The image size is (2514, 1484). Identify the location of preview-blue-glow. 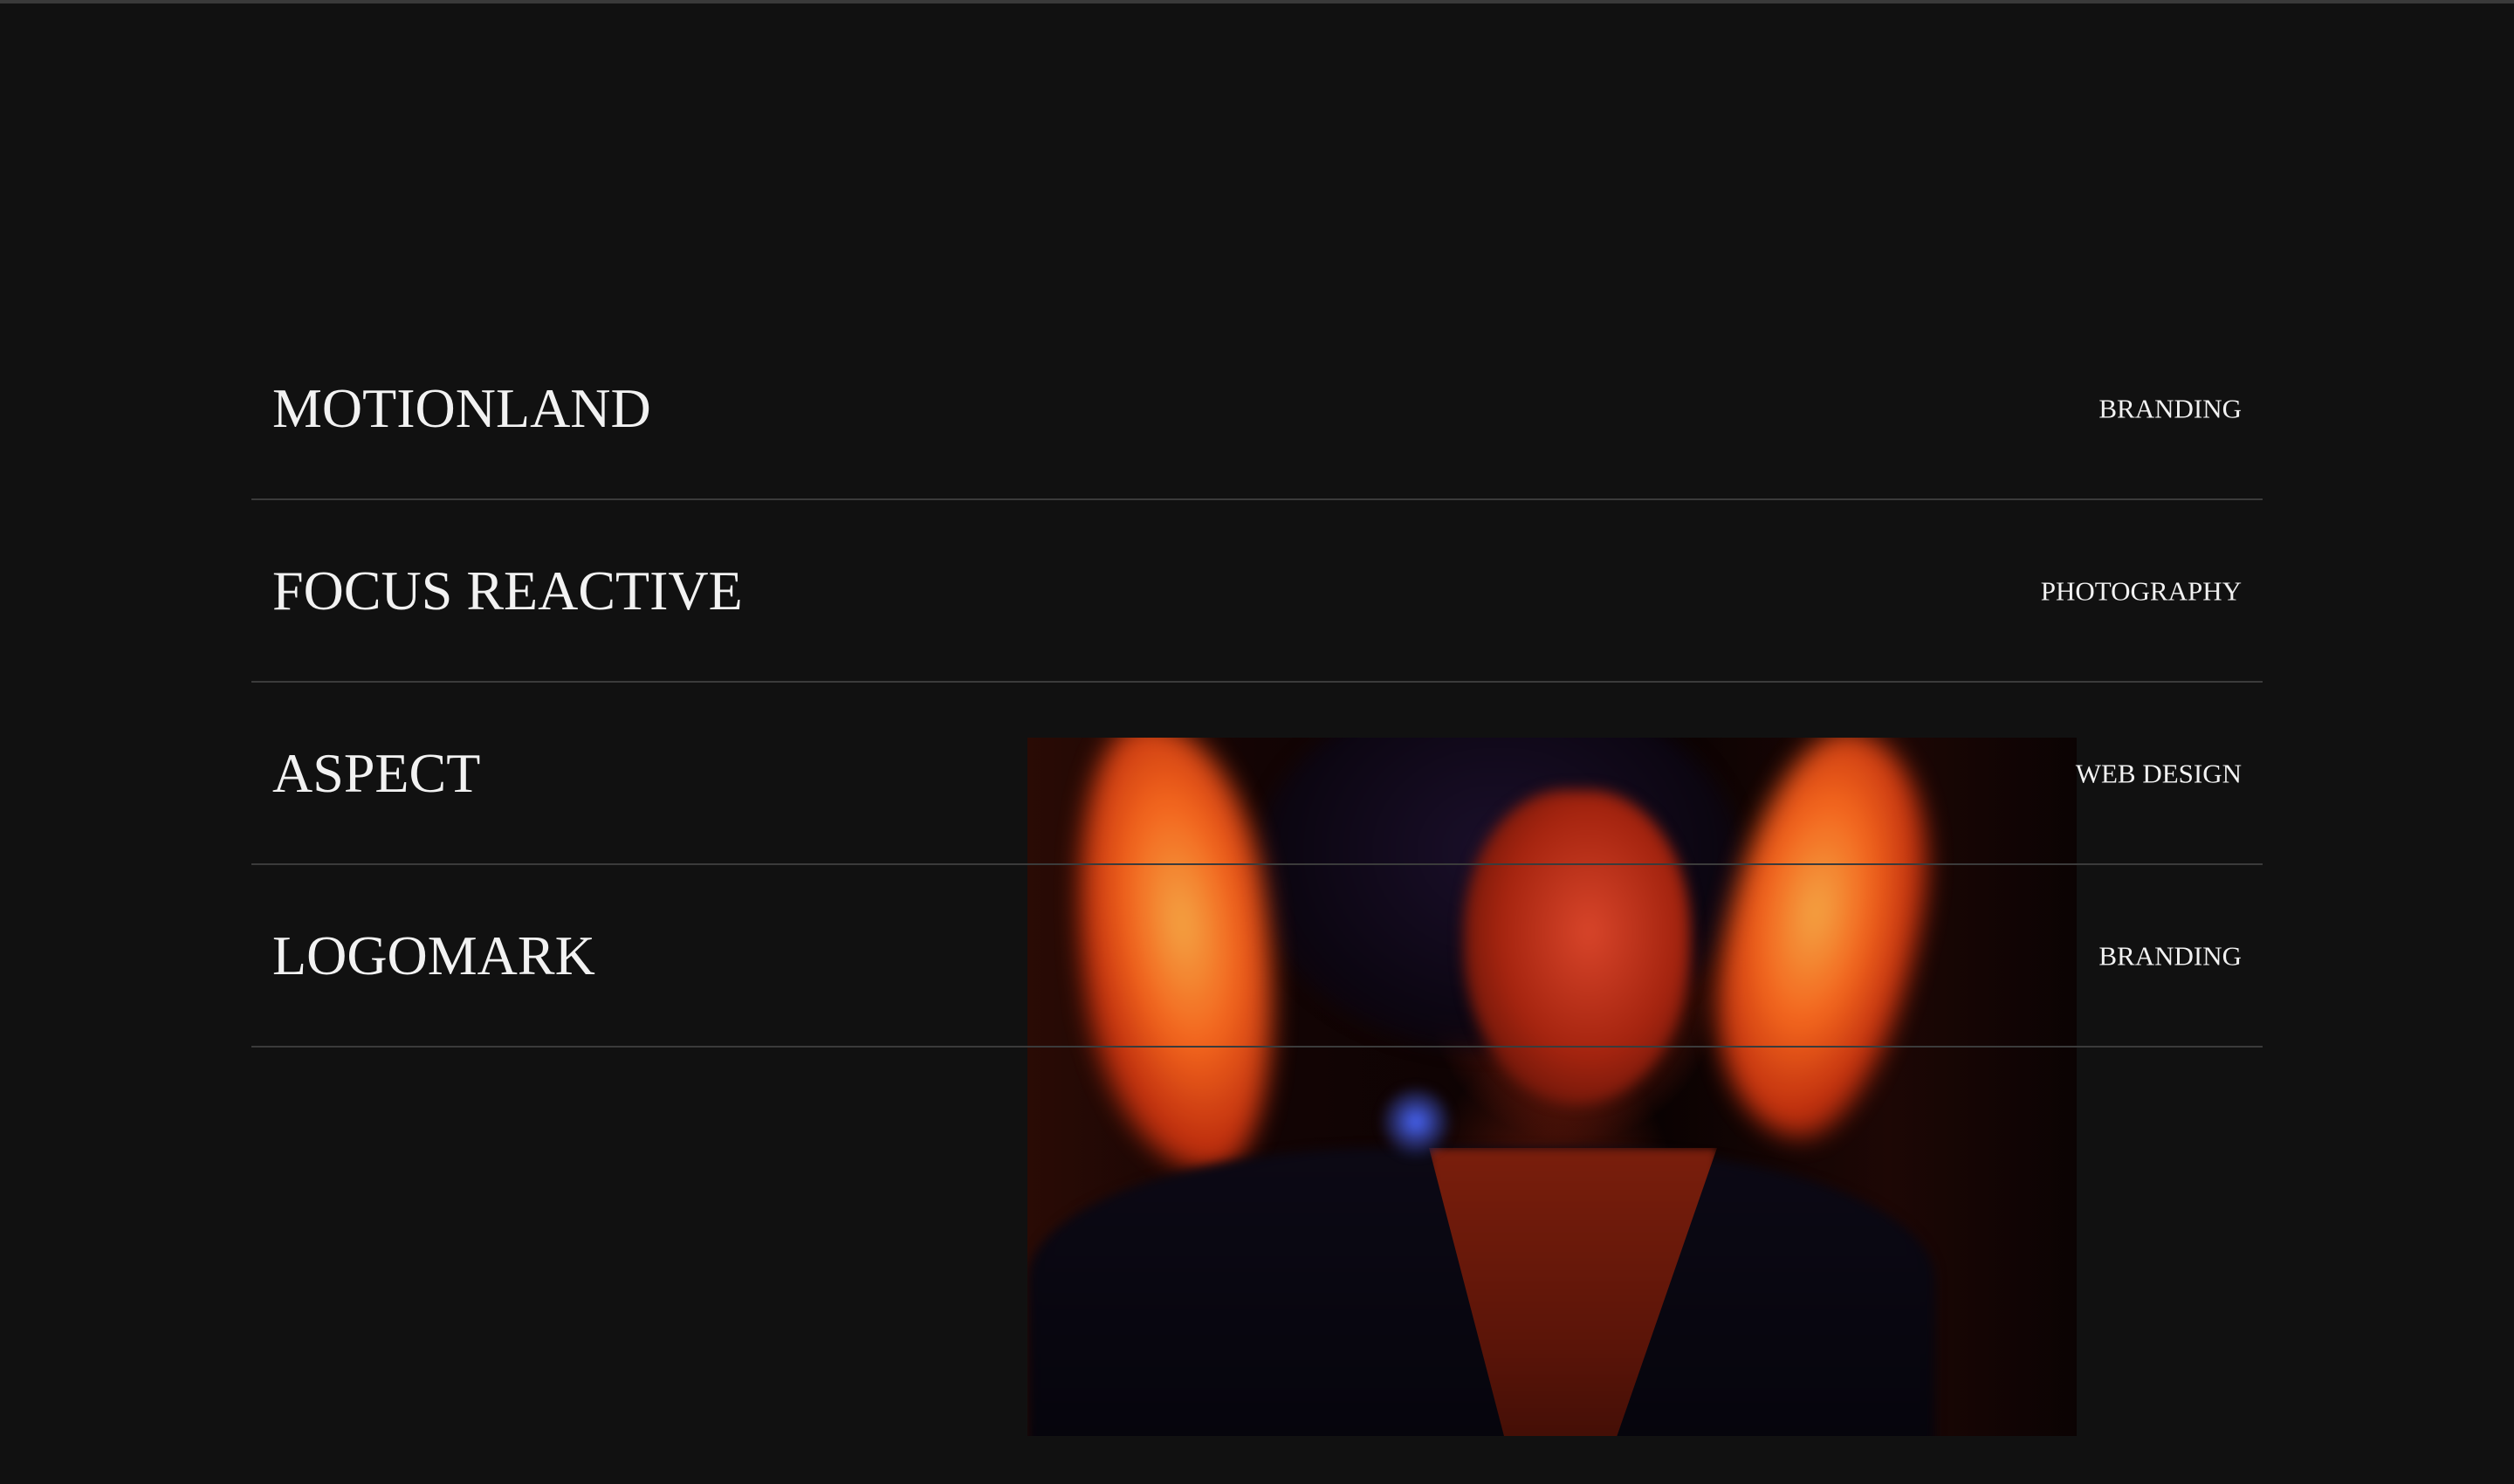
(1416, 1122).